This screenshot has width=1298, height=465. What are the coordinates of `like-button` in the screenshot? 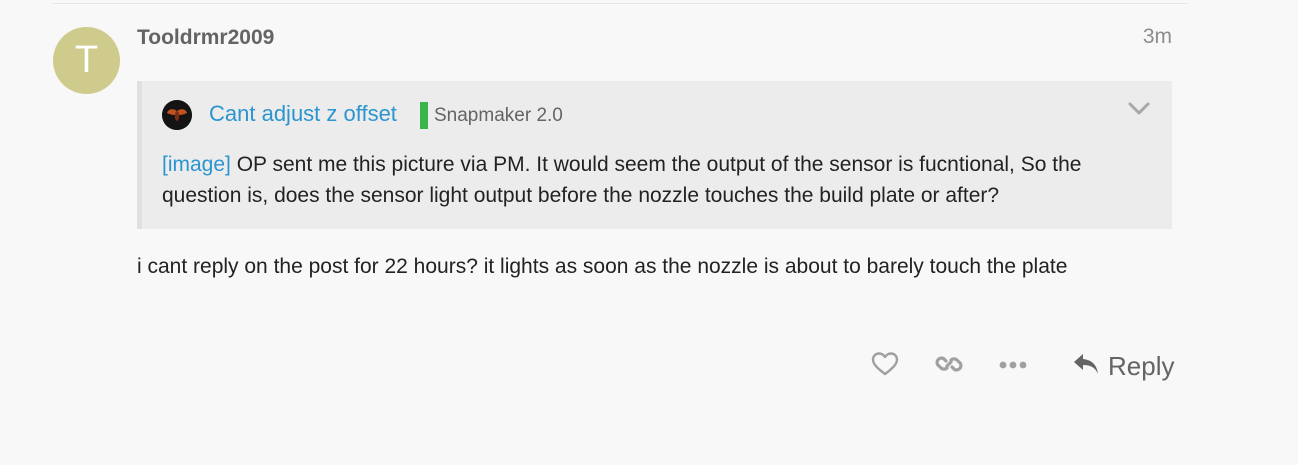 It's located at (885, 366).